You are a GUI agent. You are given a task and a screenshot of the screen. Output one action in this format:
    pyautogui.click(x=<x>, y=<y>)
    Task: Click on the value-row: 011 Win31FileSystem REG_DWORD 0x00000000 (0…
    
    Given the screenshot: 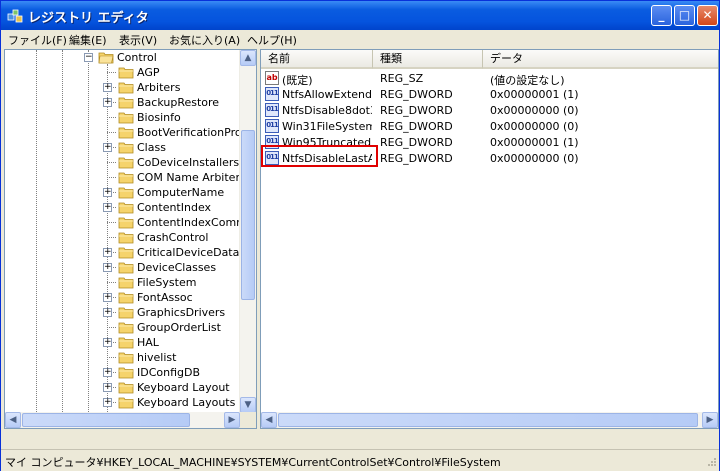 What is the action you would take?
    pyautogui.click(x=481, y=127)
    